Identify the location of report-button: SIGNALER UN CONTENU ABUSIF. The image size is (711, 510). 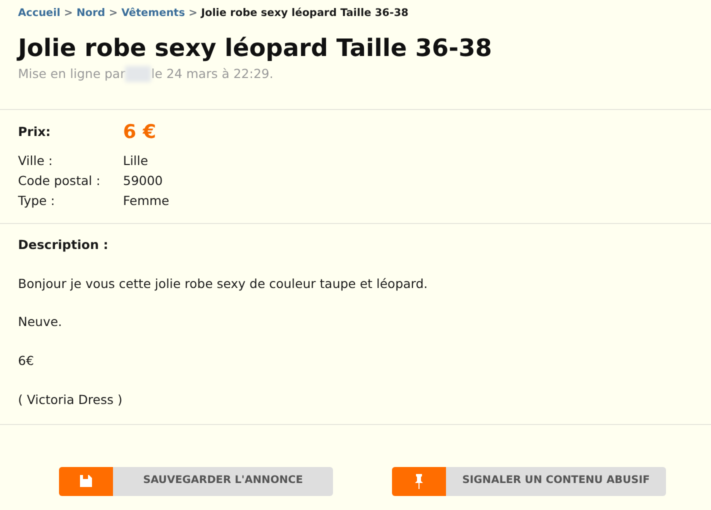
(529, 481).